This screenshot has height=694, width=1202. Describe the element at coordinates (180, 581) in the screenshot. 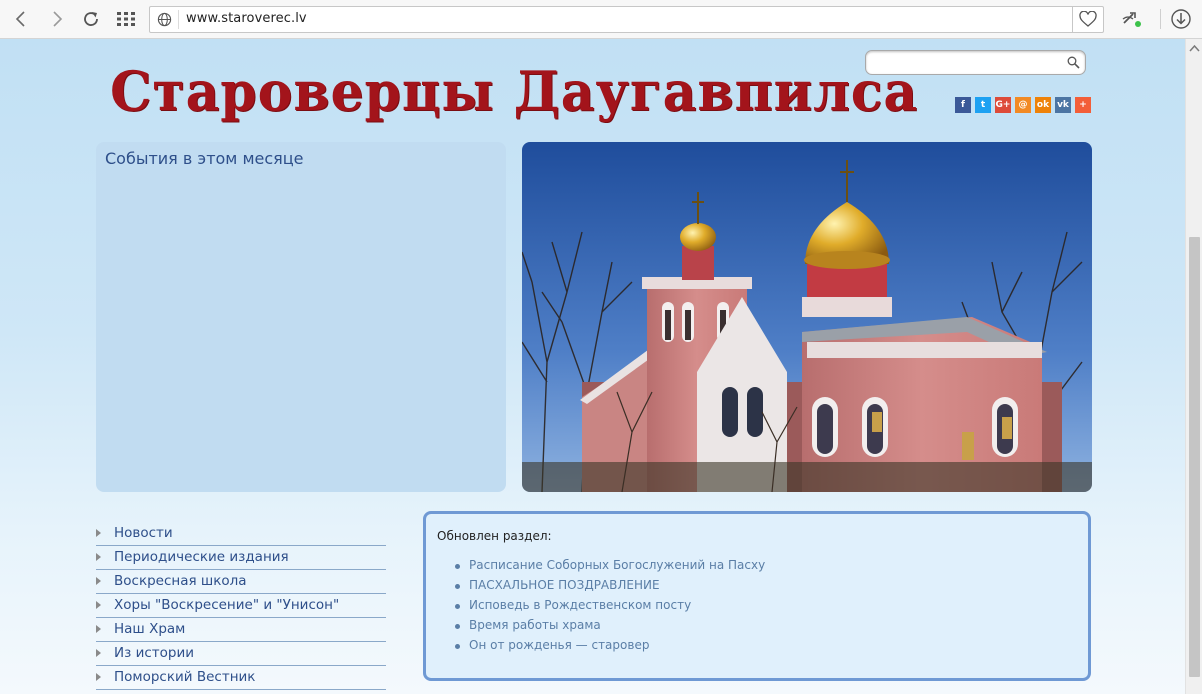

I see `menu-item-label: Воскресная школа` at that location.